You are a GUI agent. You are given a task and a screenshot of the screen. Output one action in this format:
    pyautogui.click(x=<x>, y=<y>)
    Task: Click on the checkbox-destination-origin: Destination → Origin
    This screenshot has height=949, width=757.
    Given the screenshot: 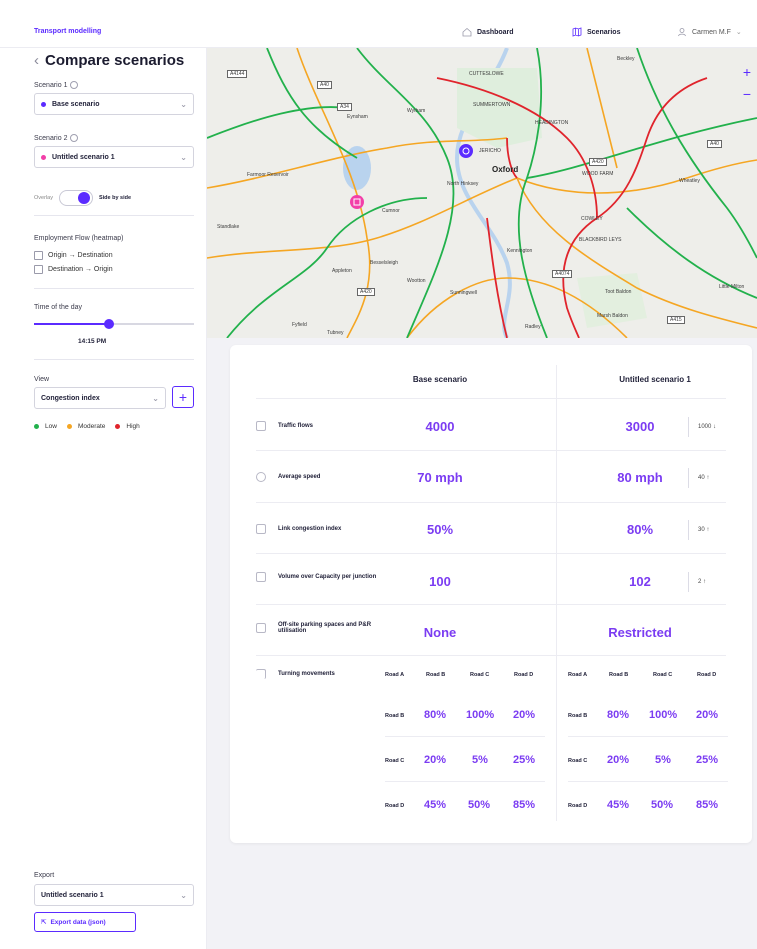 What is the action you would take?
    pyautogui.click(x=73, y=269)
    